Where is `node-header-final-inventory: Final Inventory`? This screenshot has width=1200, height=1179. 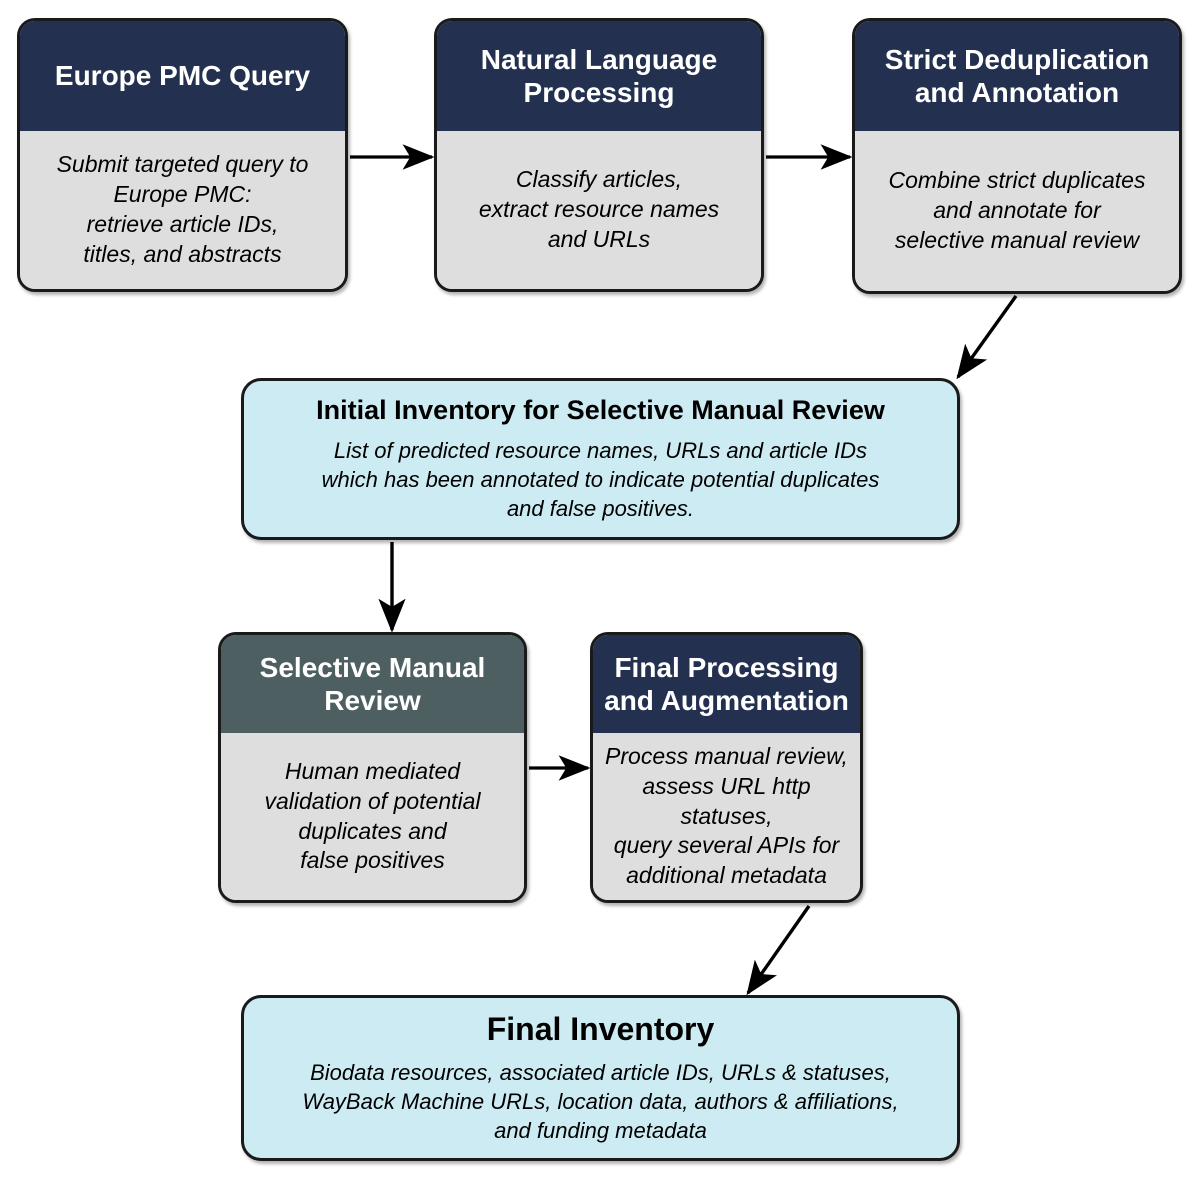 node-header-final-inventory: Final Inventory is located at coordinates (600, 1029).